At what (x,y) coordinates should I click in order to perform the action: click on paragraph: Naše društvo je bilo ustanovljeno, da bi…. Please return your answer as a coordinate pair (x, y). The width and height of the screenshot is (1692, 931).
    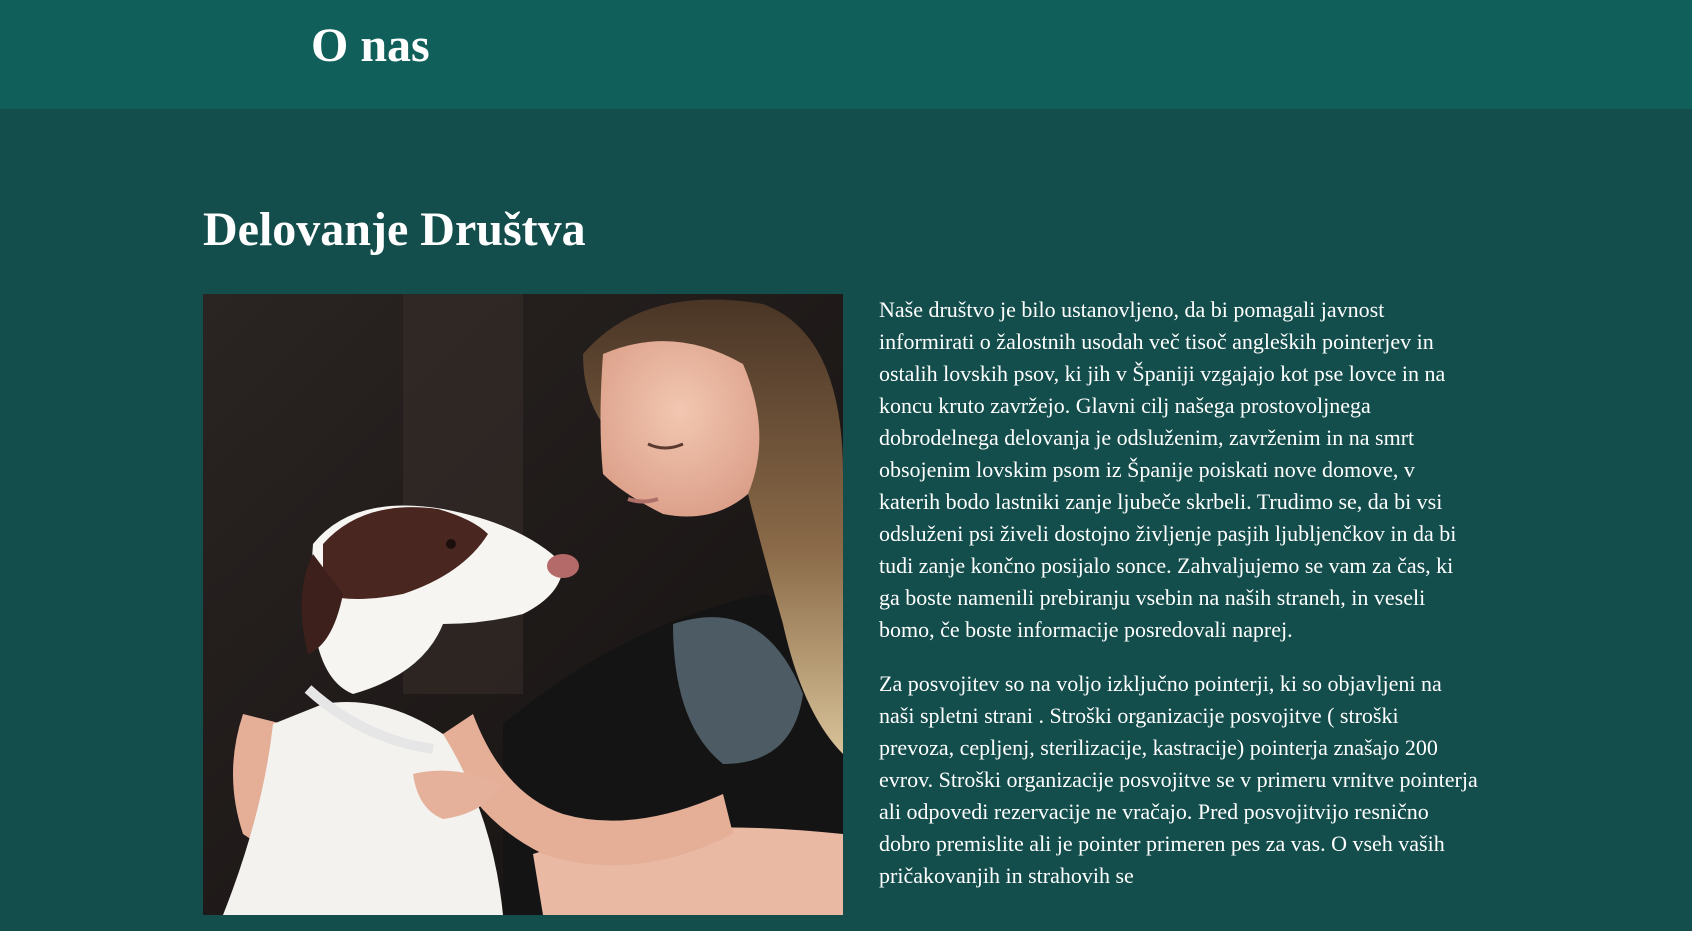
    Looking at the image, I should click on (1168, 469).